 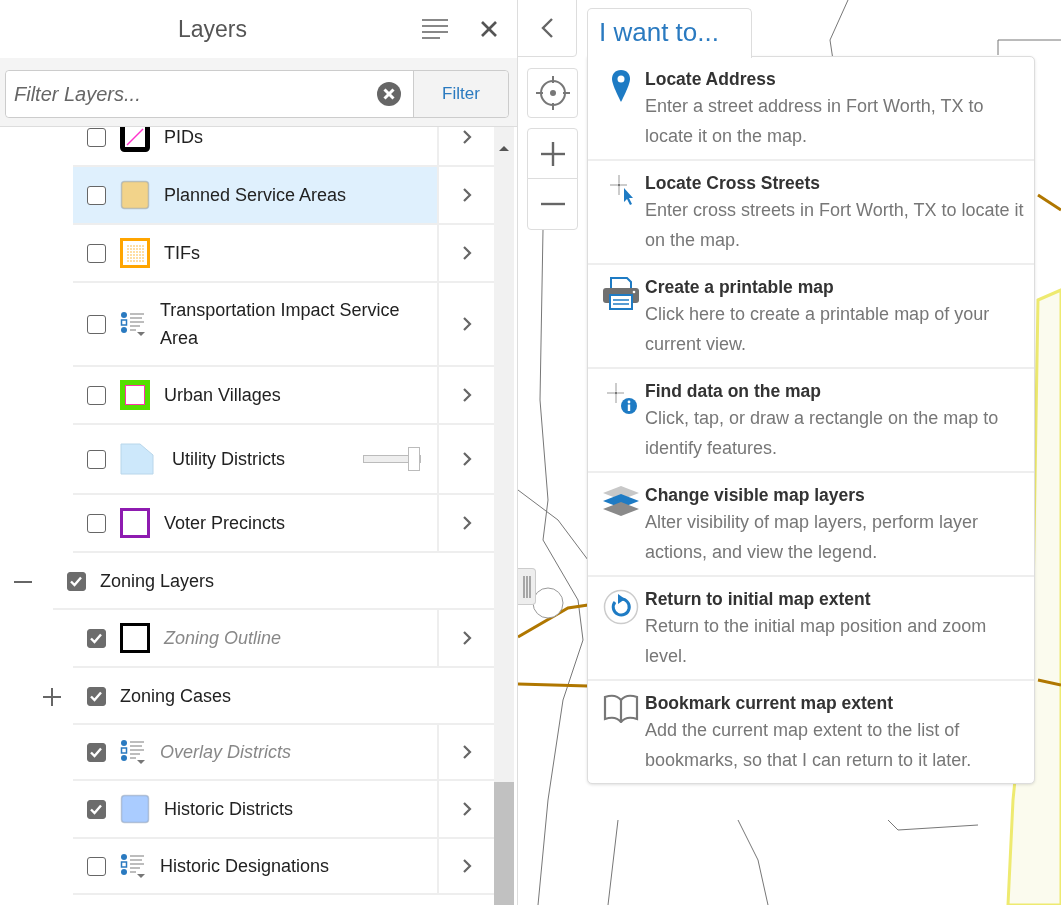 What do you see at coordinates (815, 121) in the screenshot?
I see `menu-item-description: Enter a street address in Fort Worth, TX to locate it on the map.` at bounding box center [815, 121].